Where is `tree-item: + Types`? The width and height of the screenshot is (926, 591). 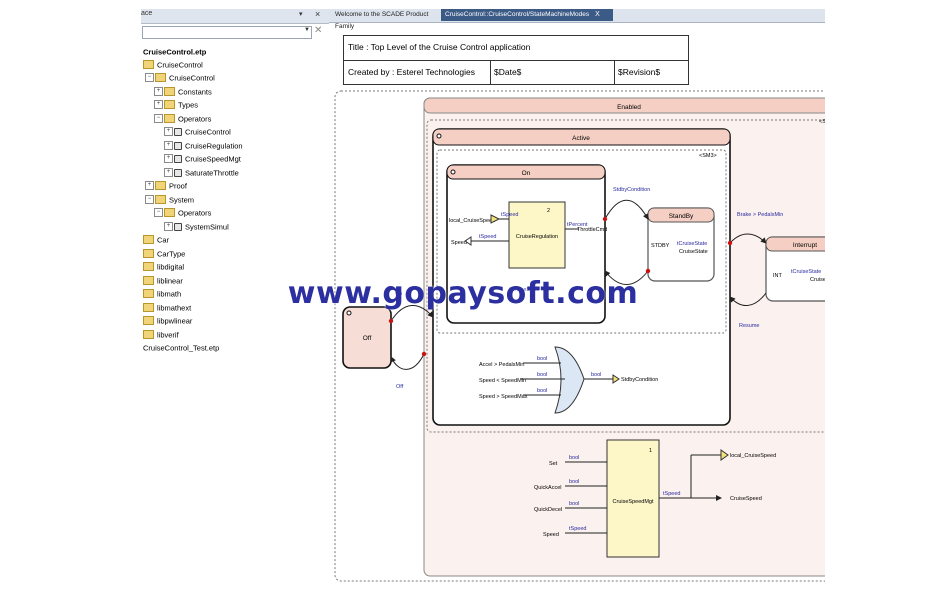 tree-item: + Types is located at coordinates (176, 103).